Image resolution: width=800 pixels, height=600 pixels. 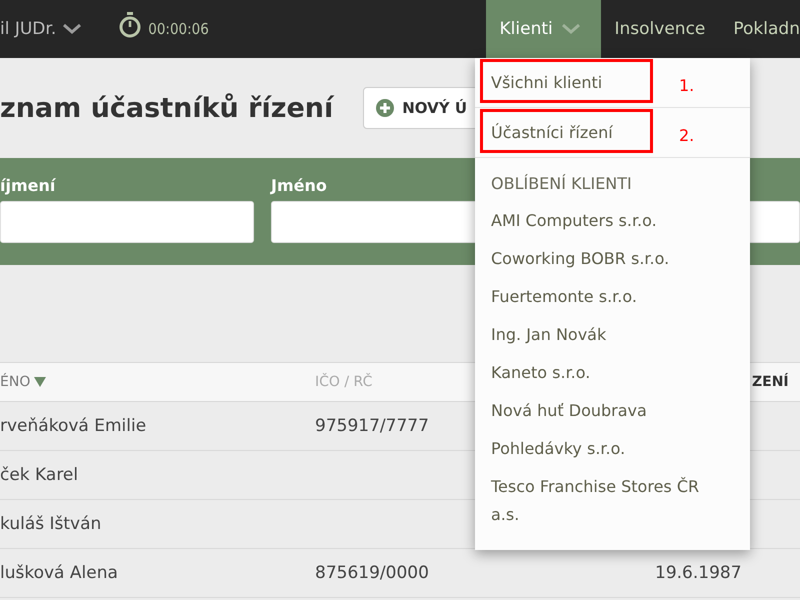 What do you see at coordinates (686, 85) in the screenshot?
I see `annotation-number: 1.` at bounding box center [686, 85].